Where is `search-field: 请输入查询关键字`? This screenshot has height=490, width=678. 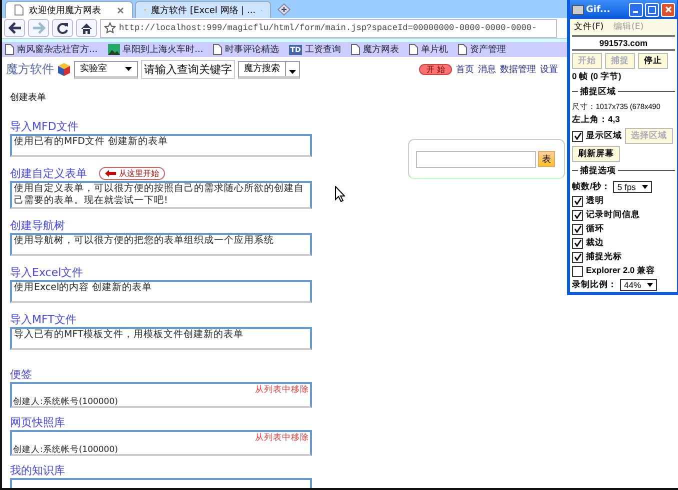
search-field: 请输入查询关键字 is located at coordinates (188, 69).